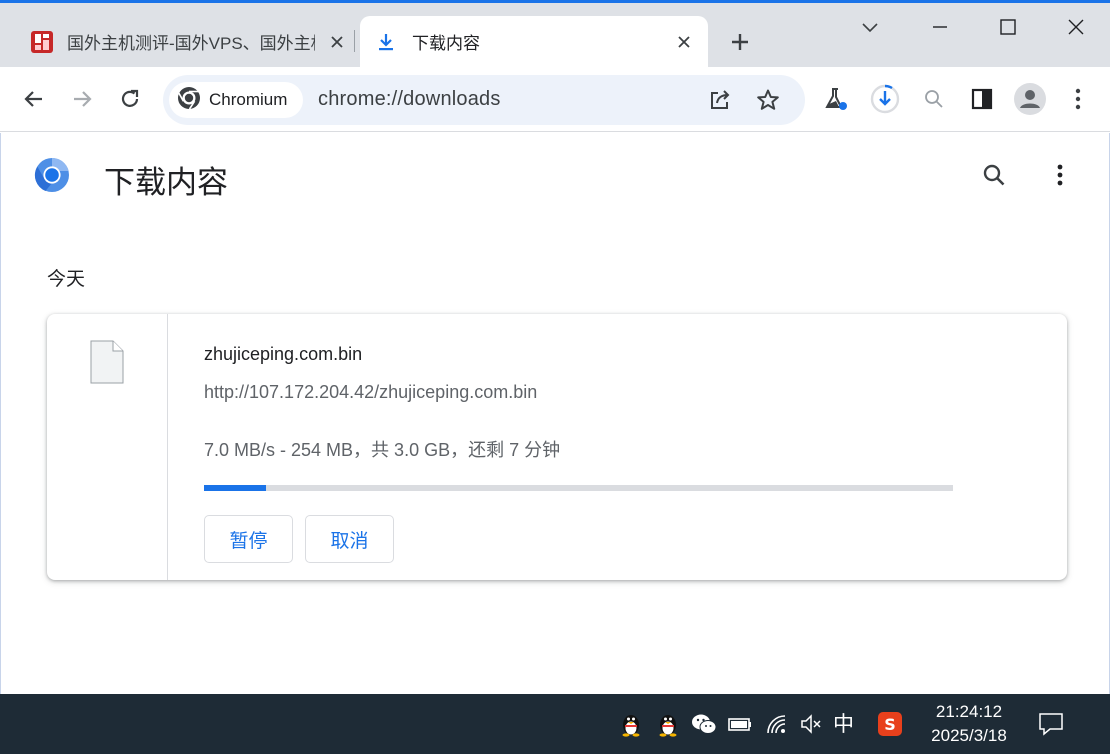 The height and width of the screenshot is (754, 1110). I want to click on new-tab-plus-icon, so click(740, 42).